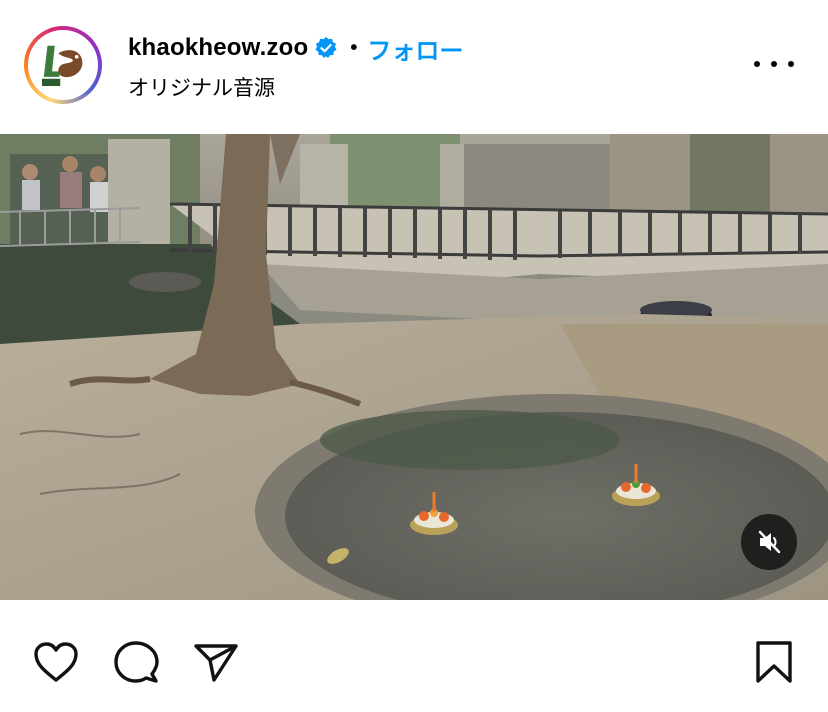 The image size is (828, 712). I want to click on avatar, so click(63, 65).